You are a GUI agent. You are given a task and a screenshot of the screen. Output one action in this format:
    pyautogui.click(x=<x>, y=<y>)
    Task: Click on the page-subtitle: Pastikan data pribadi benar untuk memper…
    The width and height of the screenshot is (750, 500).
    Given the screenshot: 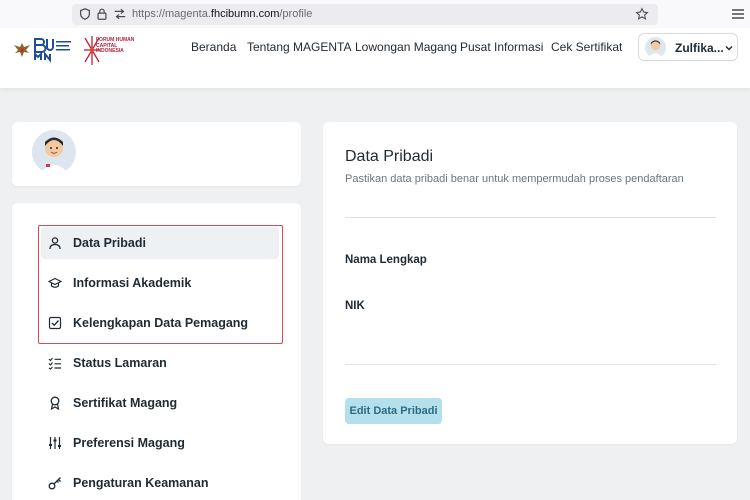 What is the action you would take?
    pyautogui.click(x=514, y=179)
    